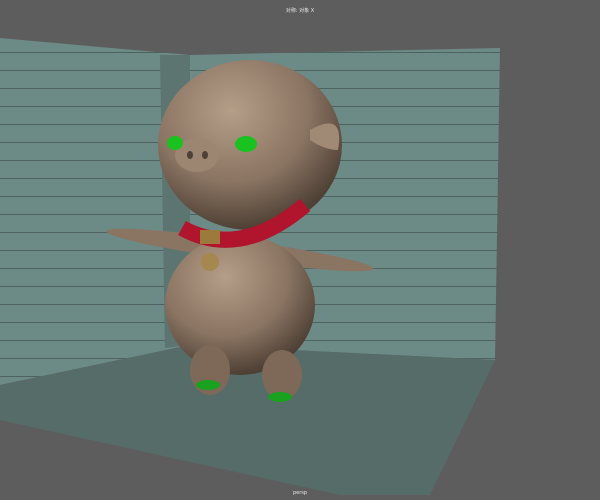 This screenshot has width=600, height=500. I want to click on camera-name-label: persp, so click(300, 493).